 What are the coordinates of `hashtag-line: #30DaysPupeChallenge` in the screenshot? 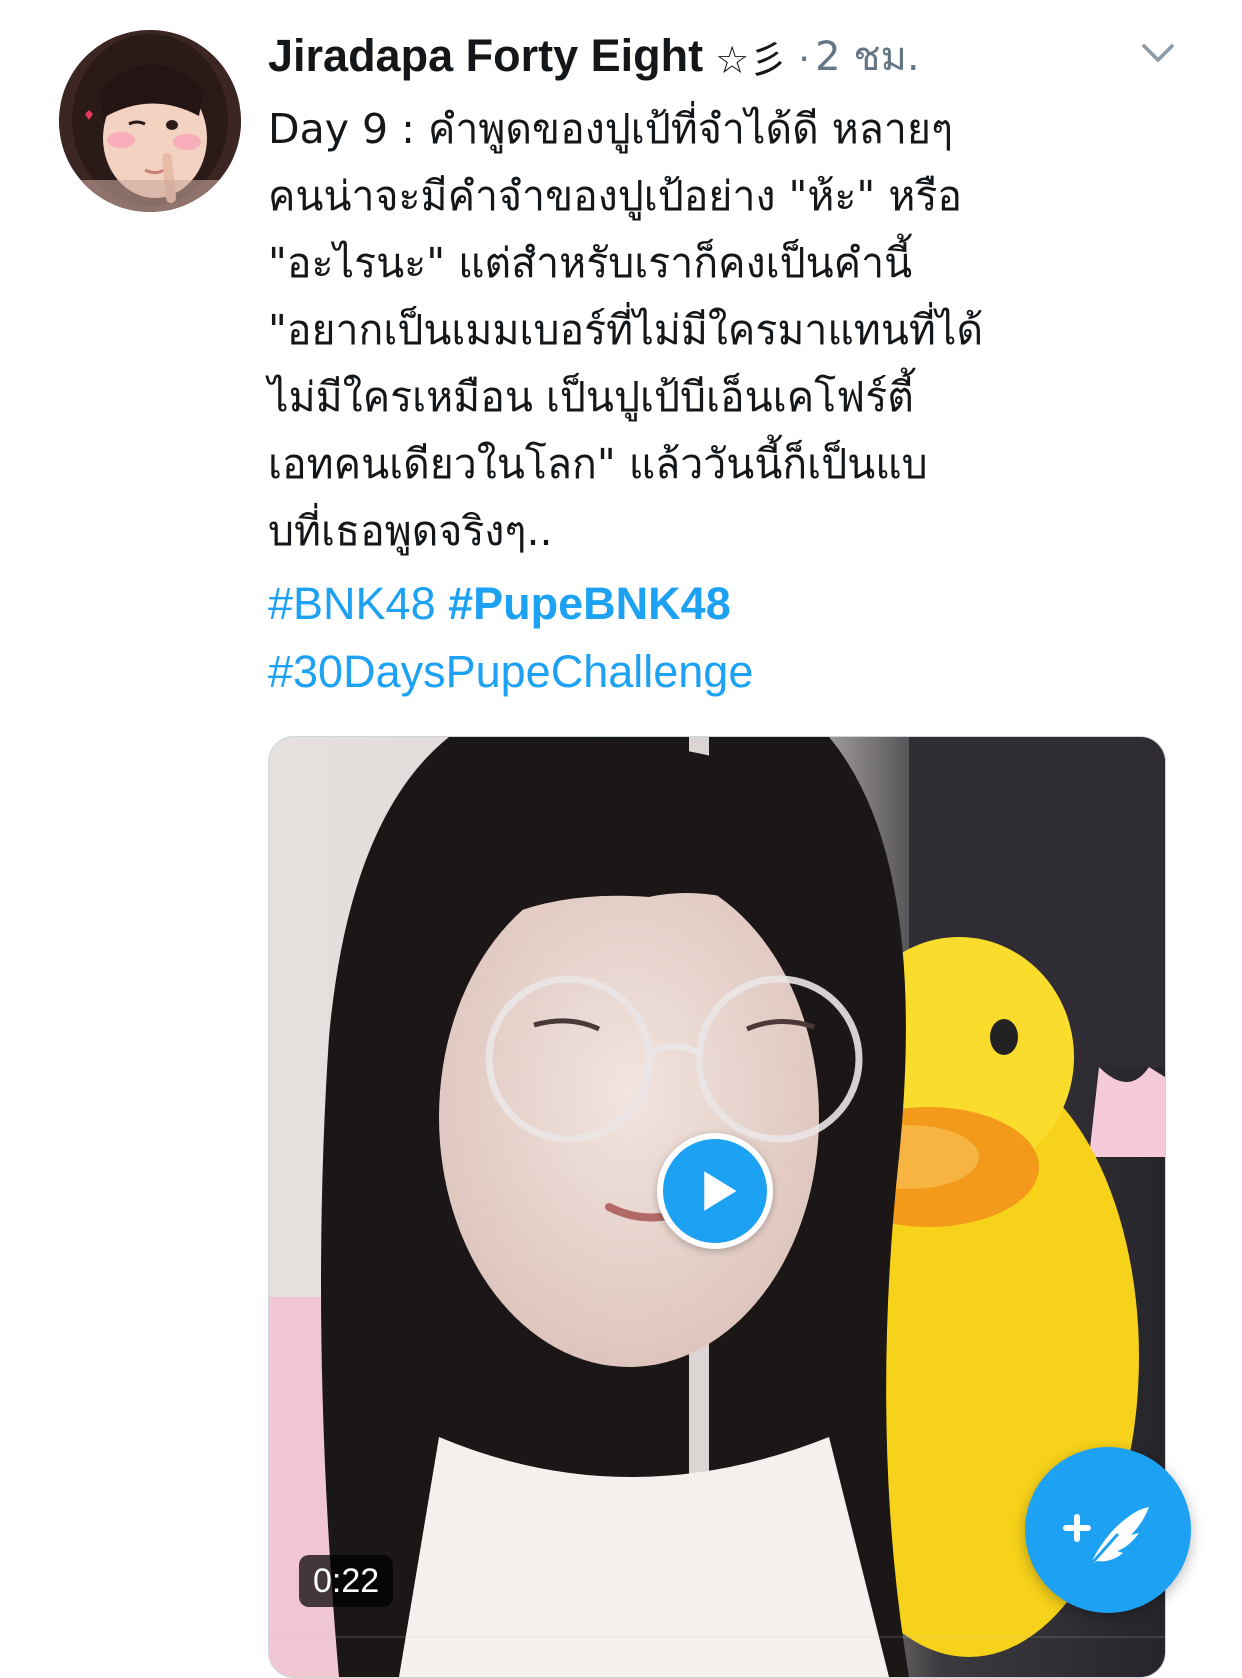 It's located at (718, 672).